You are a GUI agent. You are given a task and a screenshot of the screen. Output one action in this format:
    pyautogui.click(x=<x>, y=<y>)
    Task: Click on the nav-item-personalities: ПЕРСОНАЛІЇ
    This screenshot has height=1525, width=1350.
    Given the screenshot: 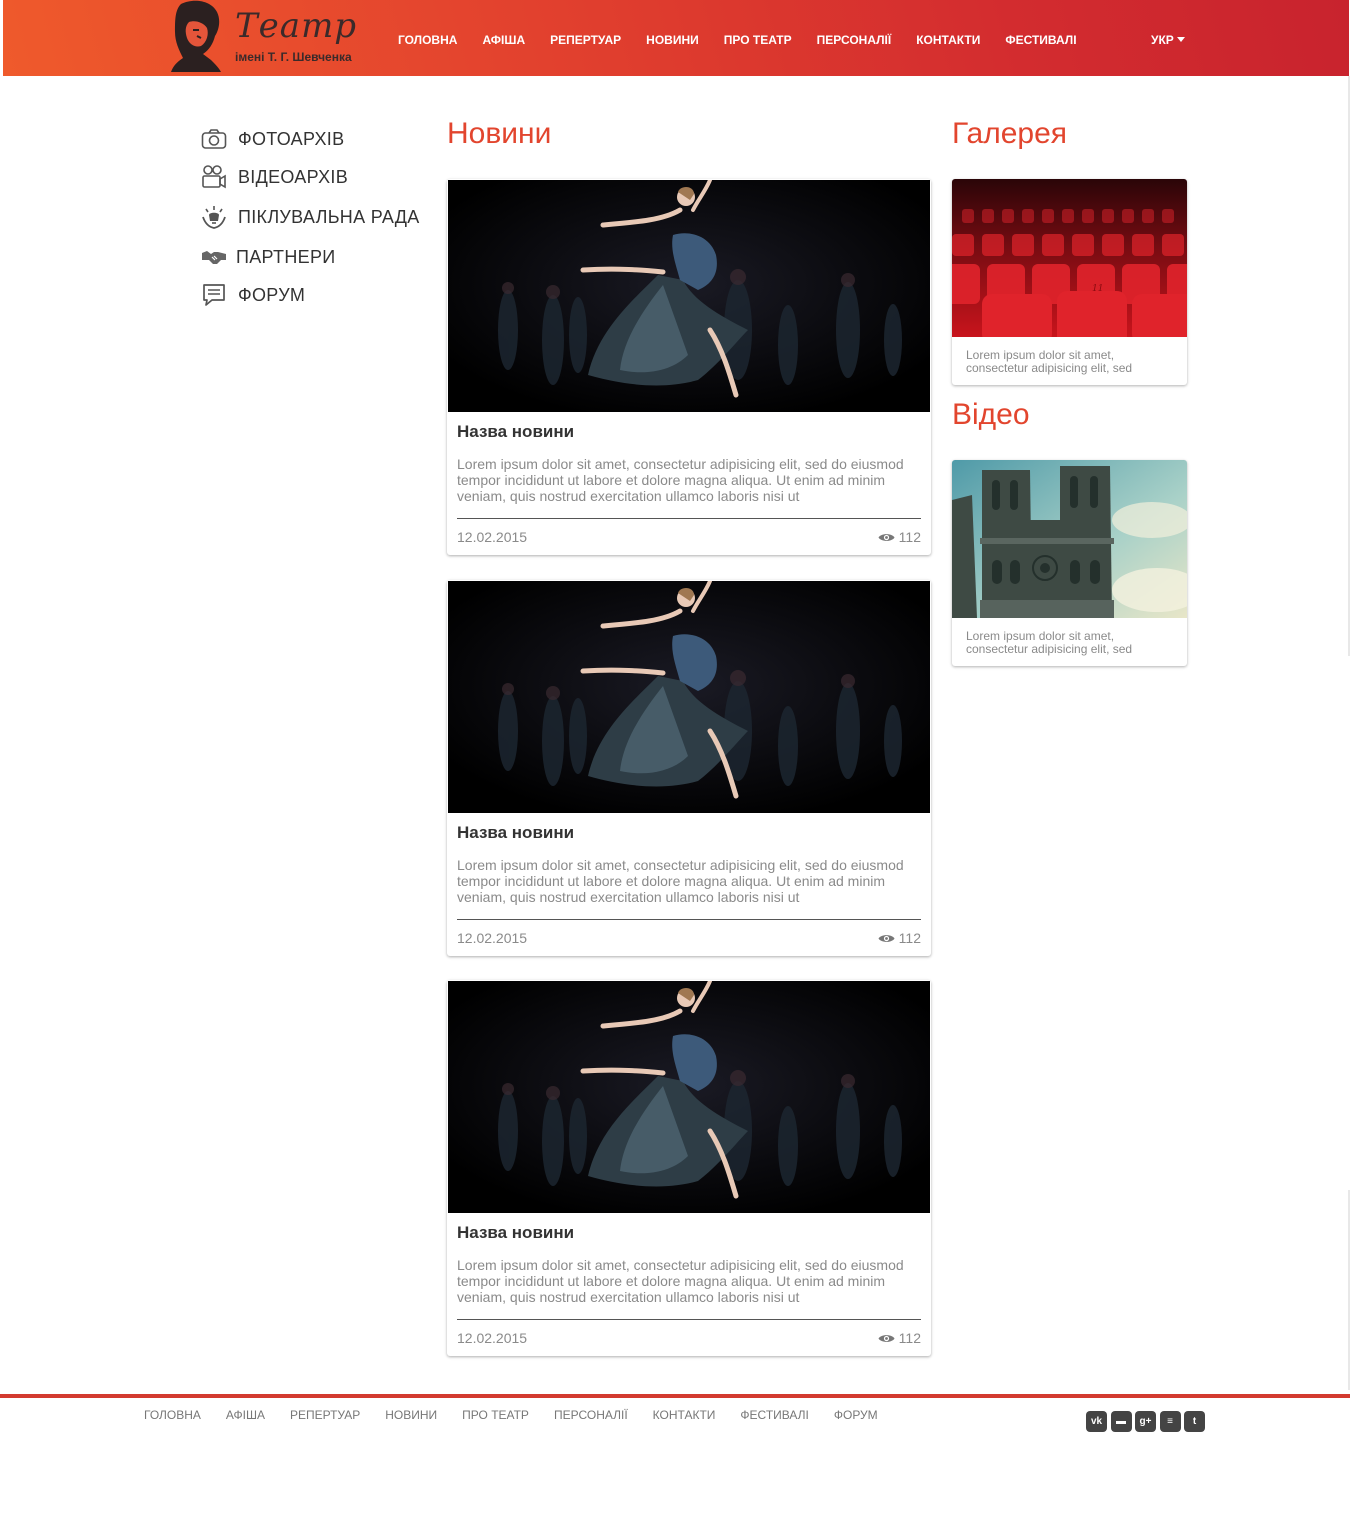 What is the action you would take?
    pyautogui.click(x=854, y=40)
    